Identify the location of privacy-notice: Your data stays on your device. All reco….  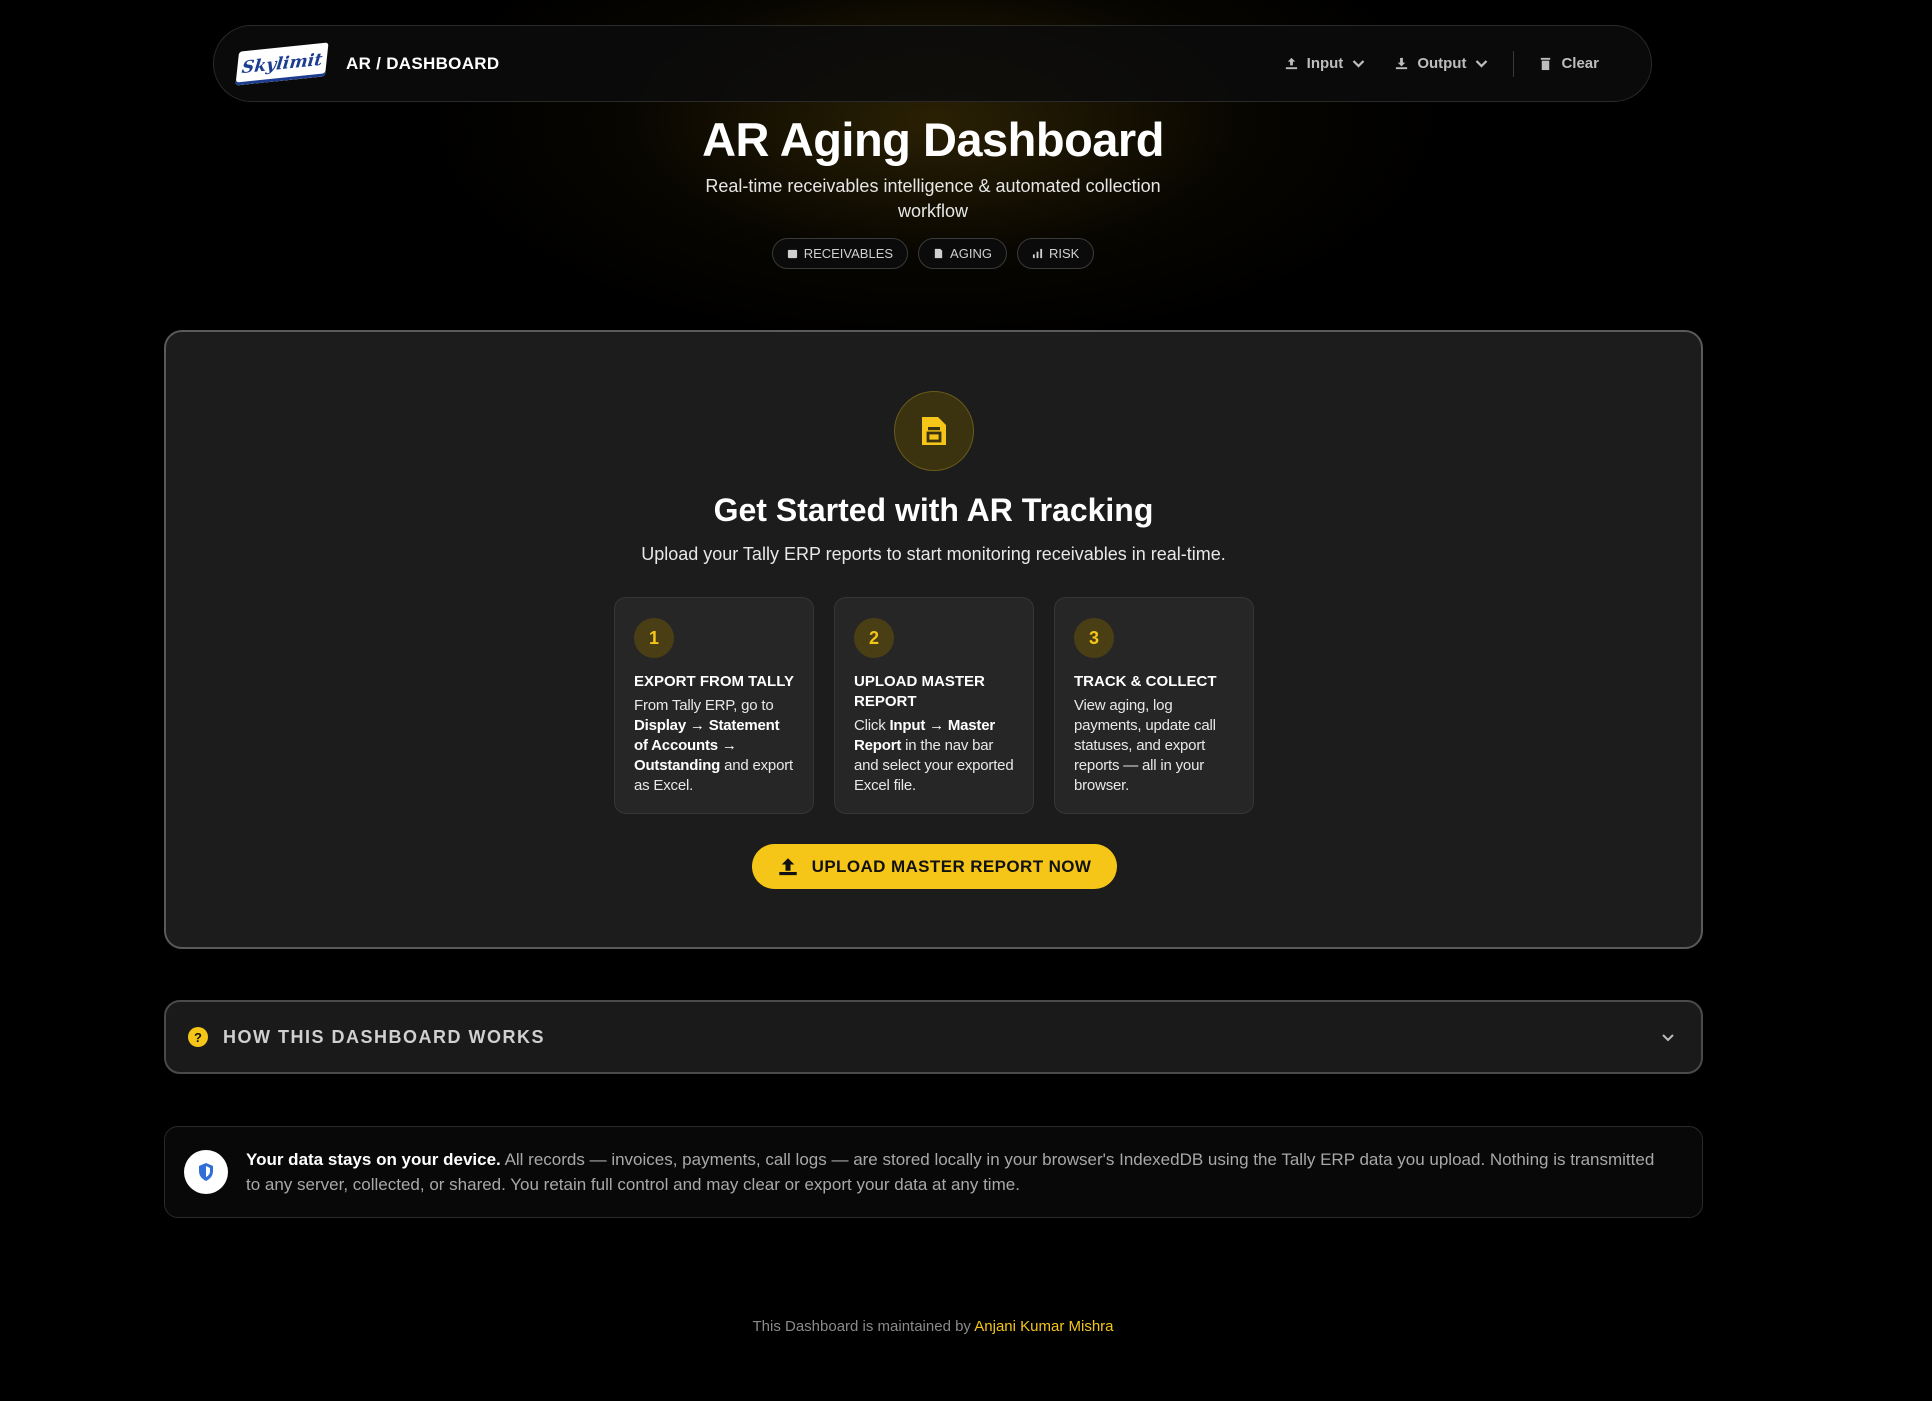
(933, 1172).